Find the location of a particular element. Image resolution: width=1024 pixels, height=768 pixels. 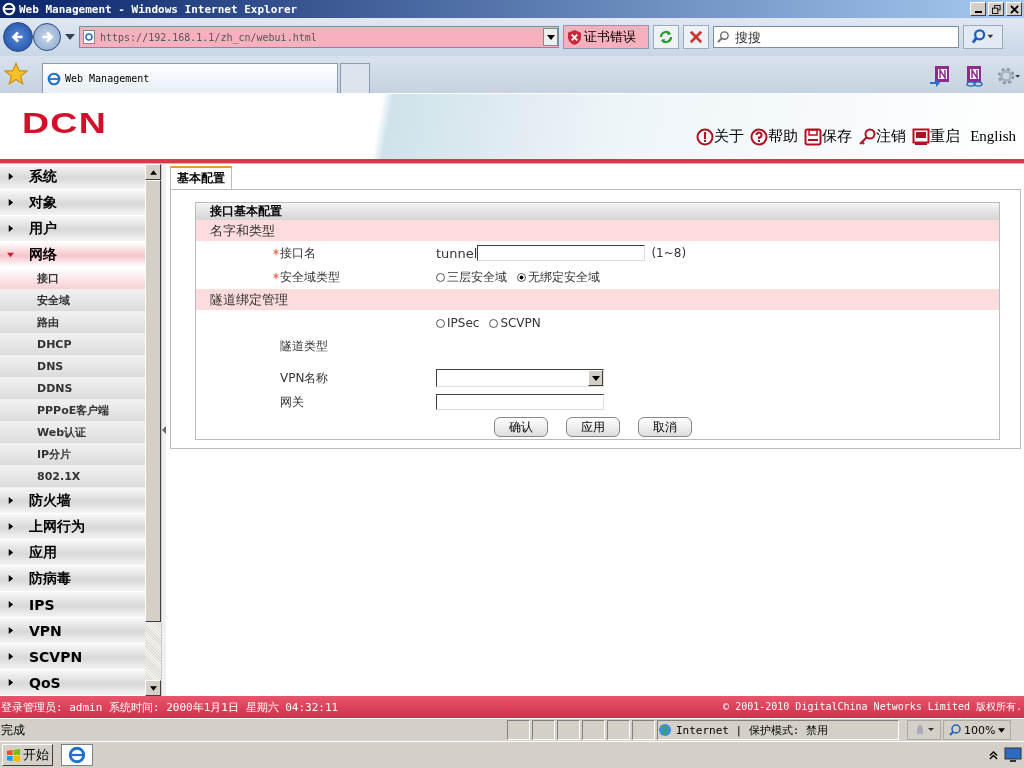

sidebar-subitem: DNS is located at coordinates (73, 367).